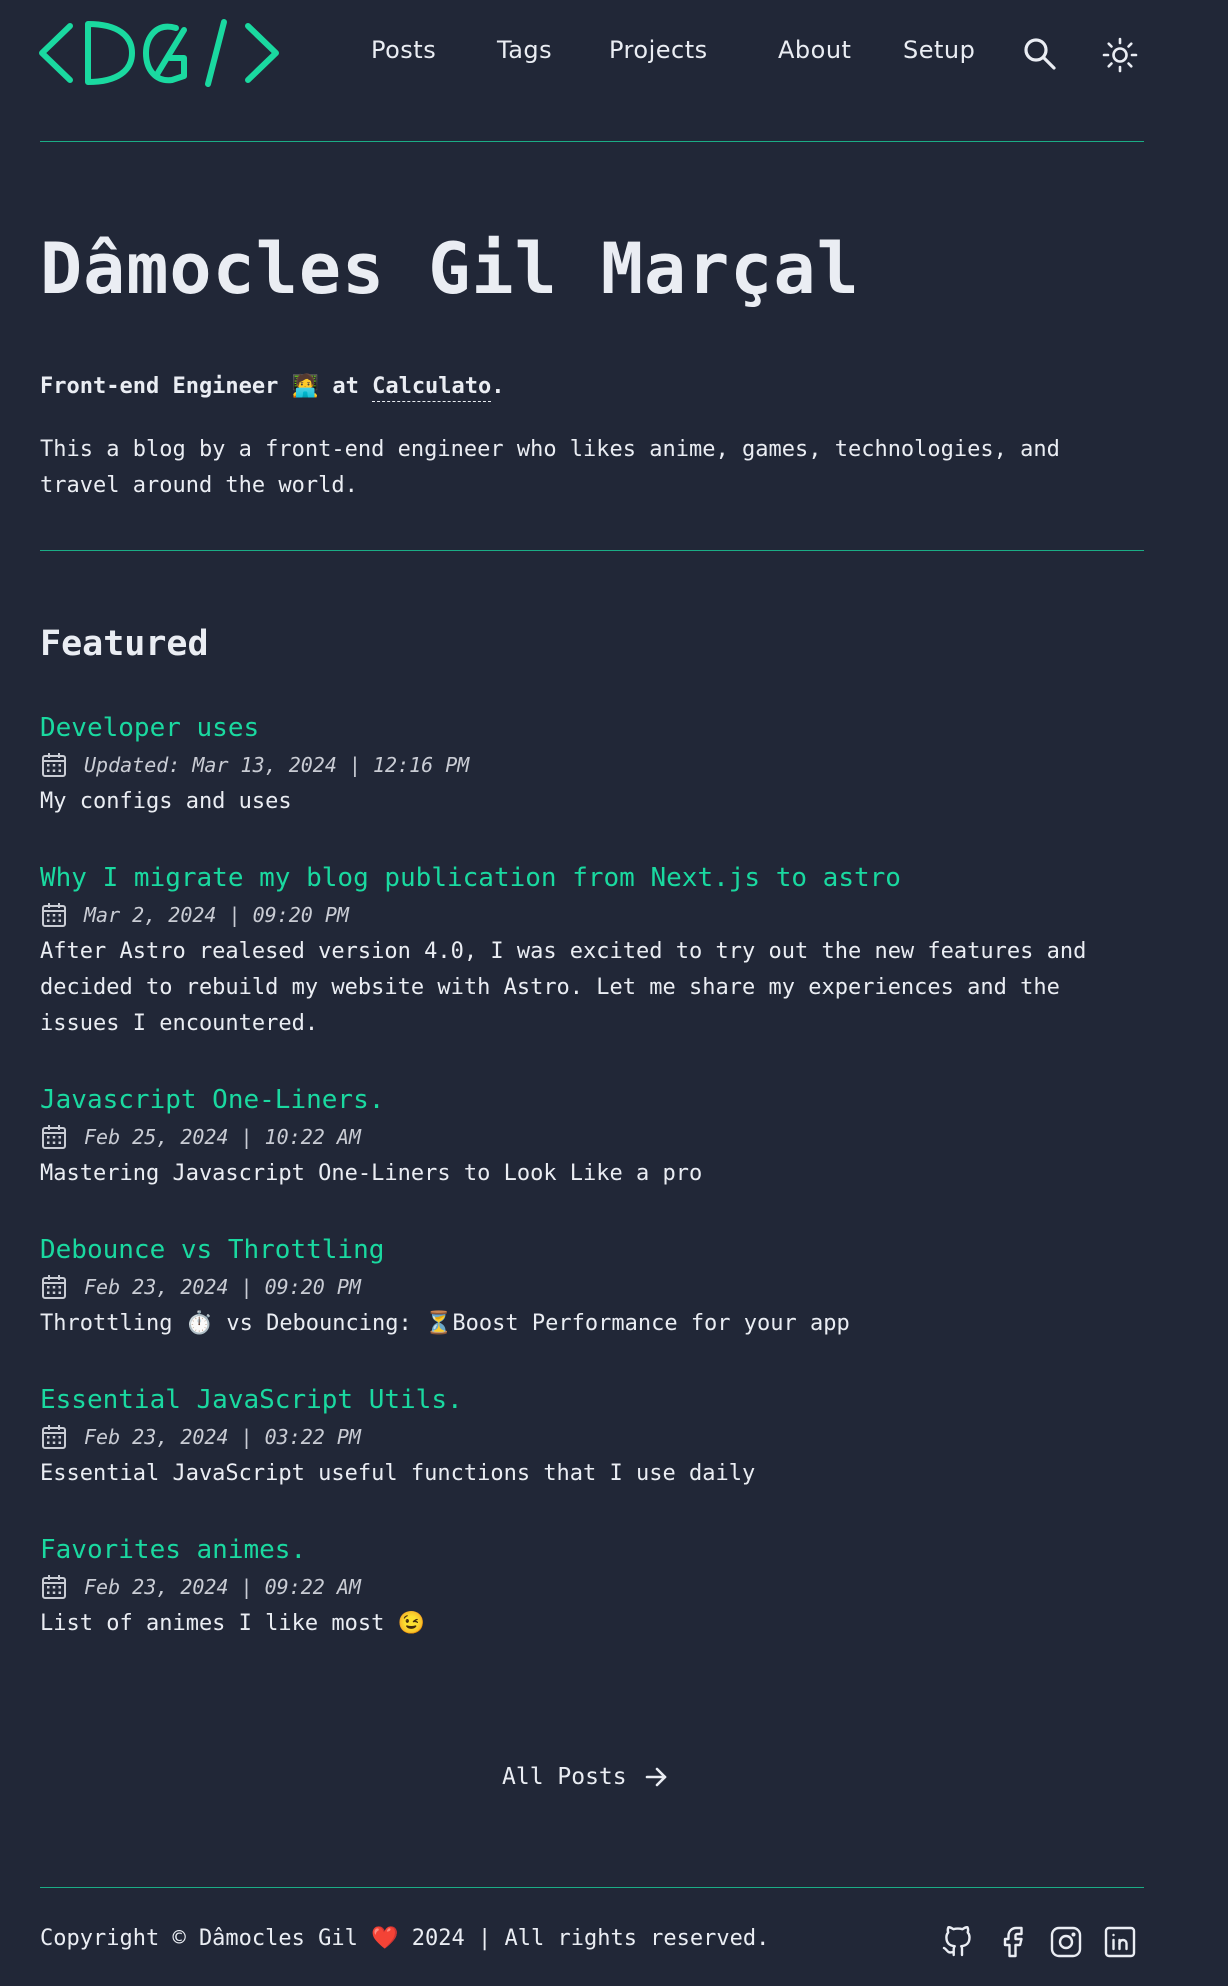 The height and width of the screenshot is (1986, 1228). Describe the element at coordinates (161, 53) in the screenshot. I see `site-logo` at that location.